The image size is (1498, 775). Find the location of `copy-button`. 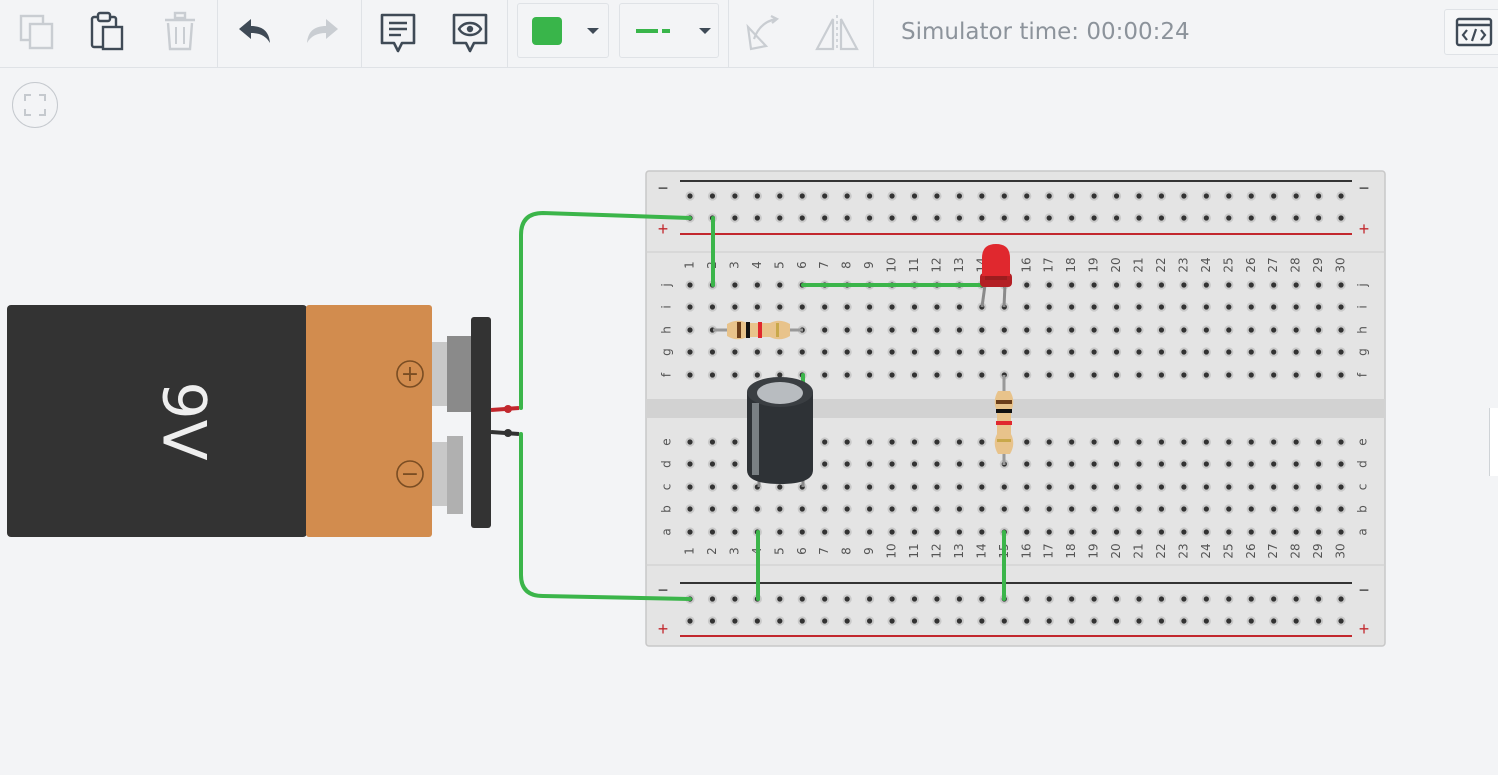

copy-button is located at coordinates (37, 32).